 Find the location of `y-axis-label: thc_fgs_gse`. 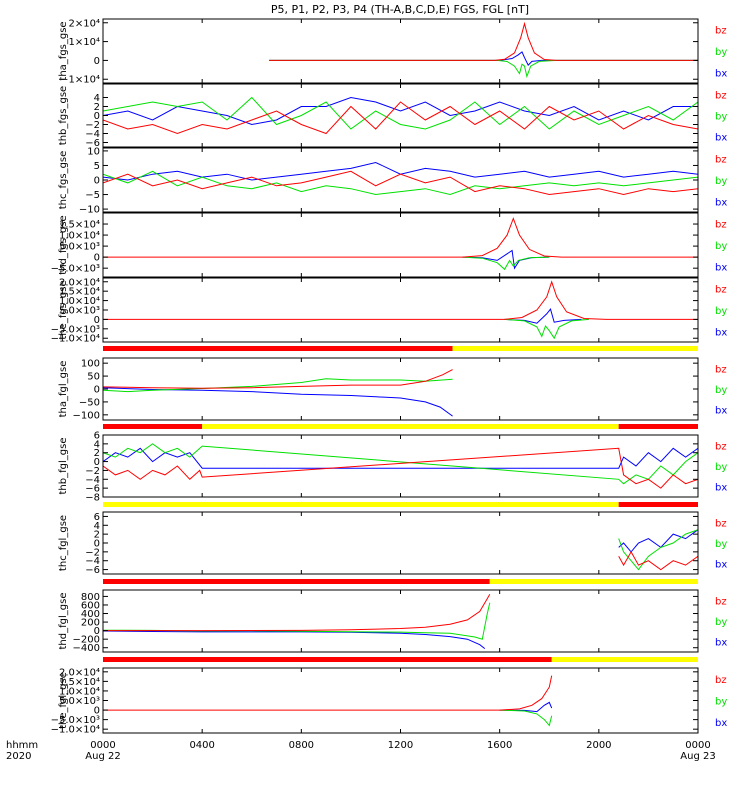

y-axis-label: thc_fgs_gse is located at coordinates (63, 180).